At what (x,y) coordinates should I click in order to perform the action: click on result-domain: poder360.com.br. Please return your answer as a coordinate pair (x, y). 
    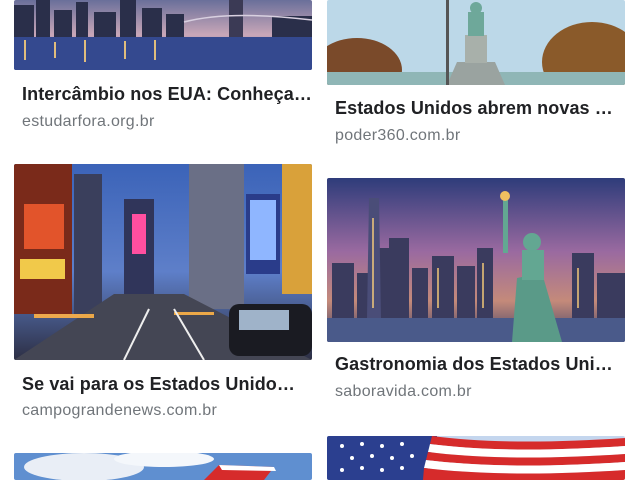
    Looking at the image, I should click on (398, 135).